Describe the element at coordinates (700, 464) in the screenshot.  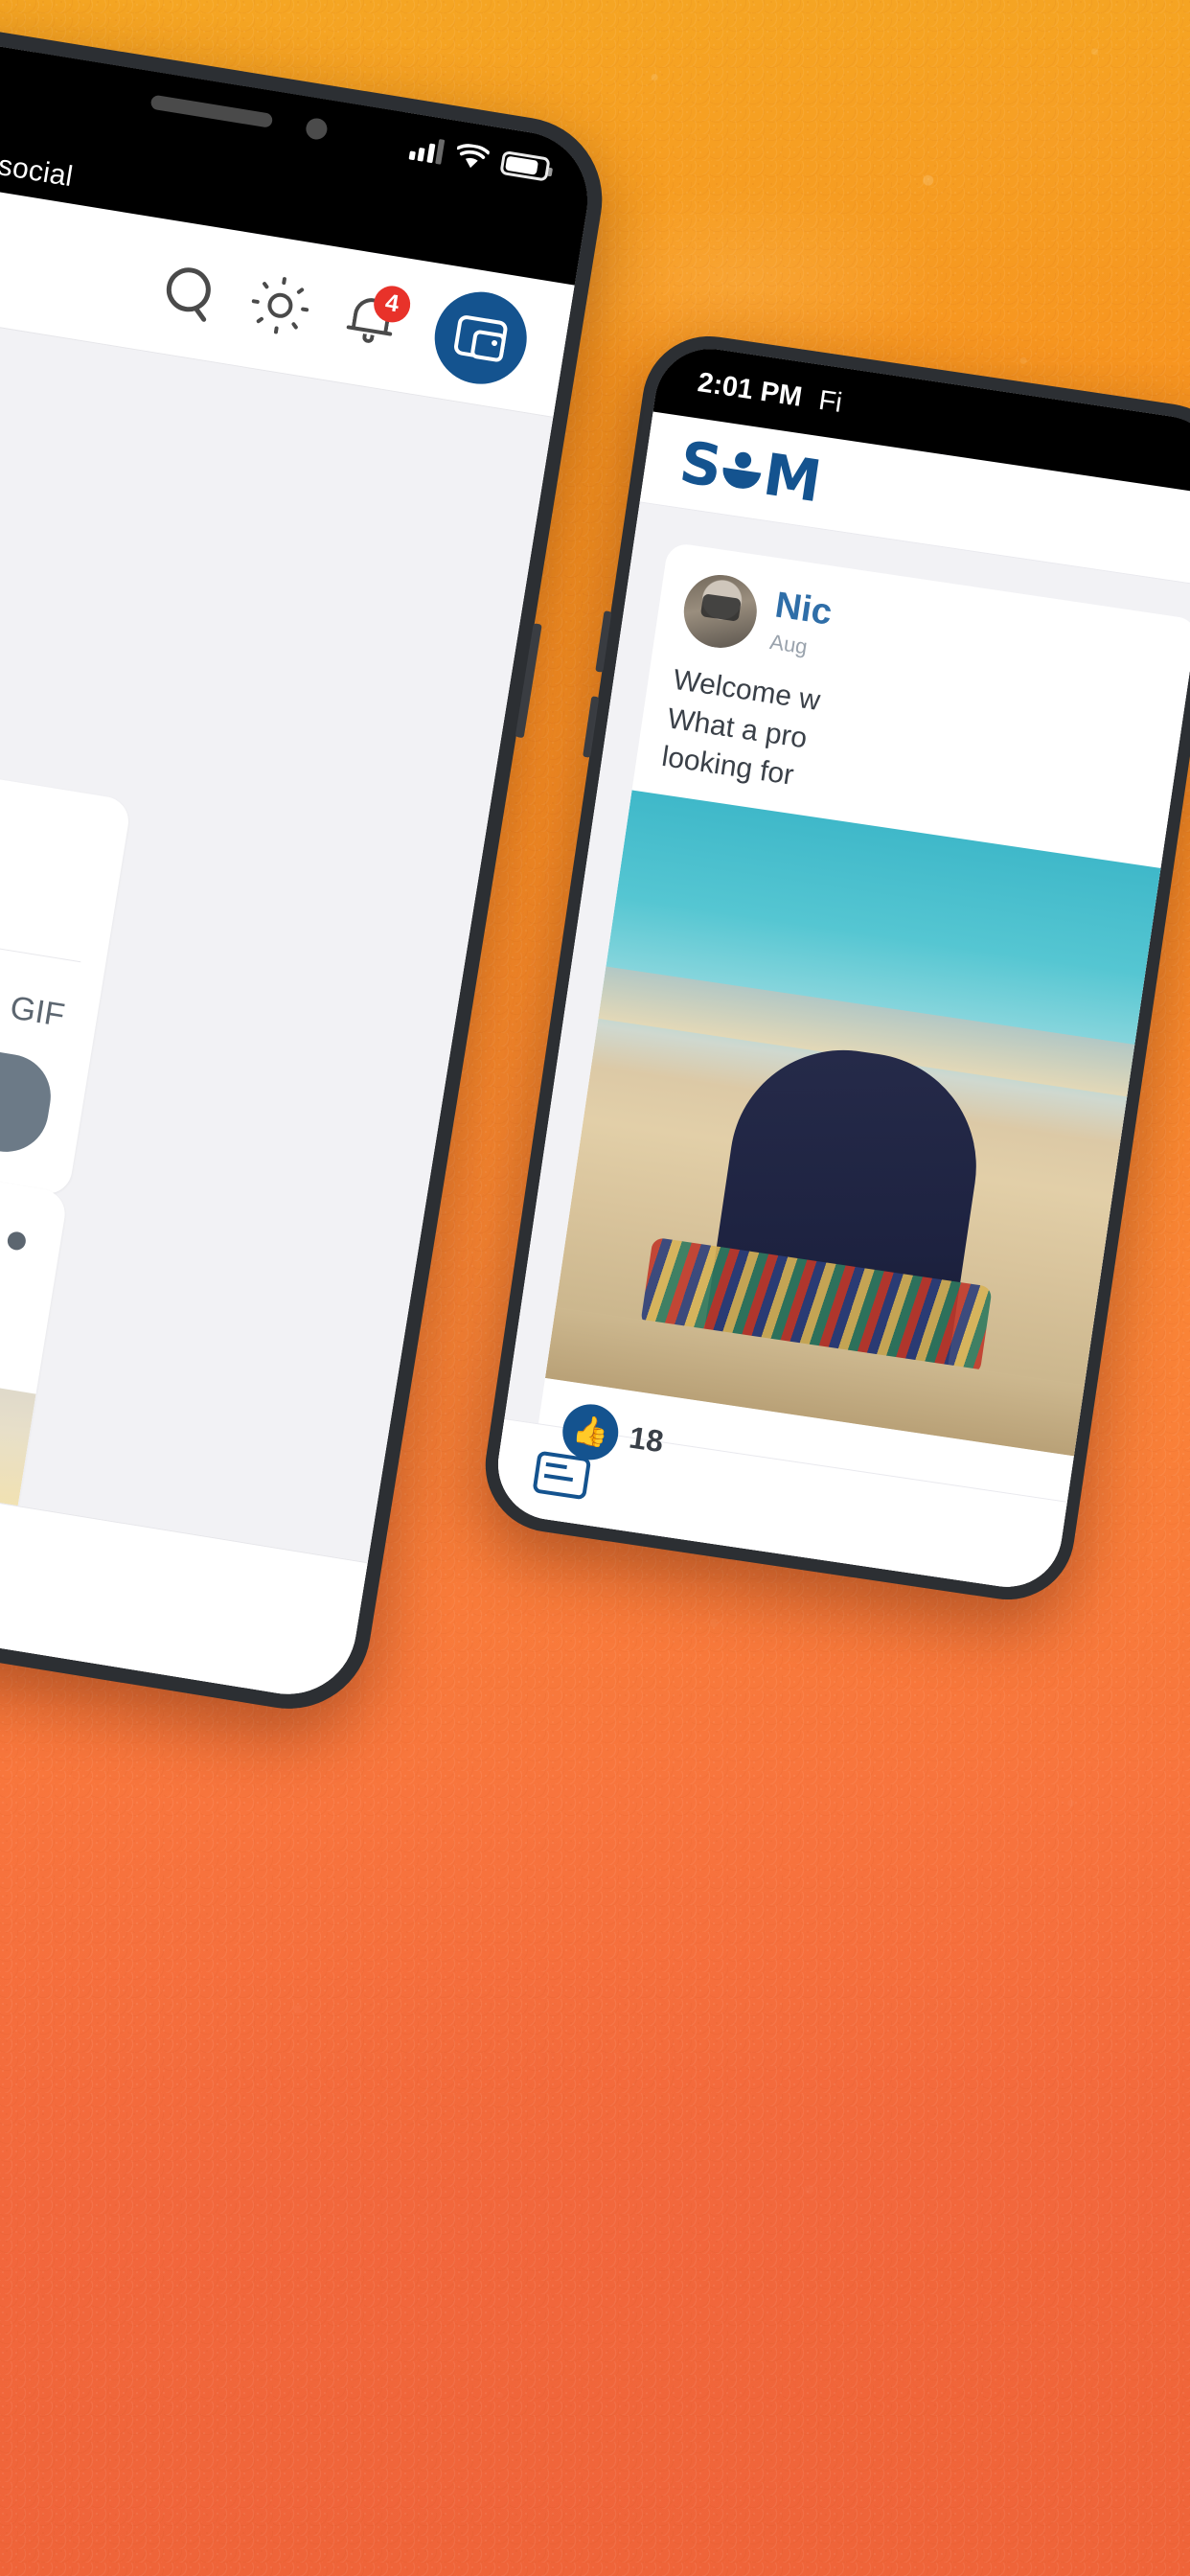
I see `logo-letter-s: S` at that location.